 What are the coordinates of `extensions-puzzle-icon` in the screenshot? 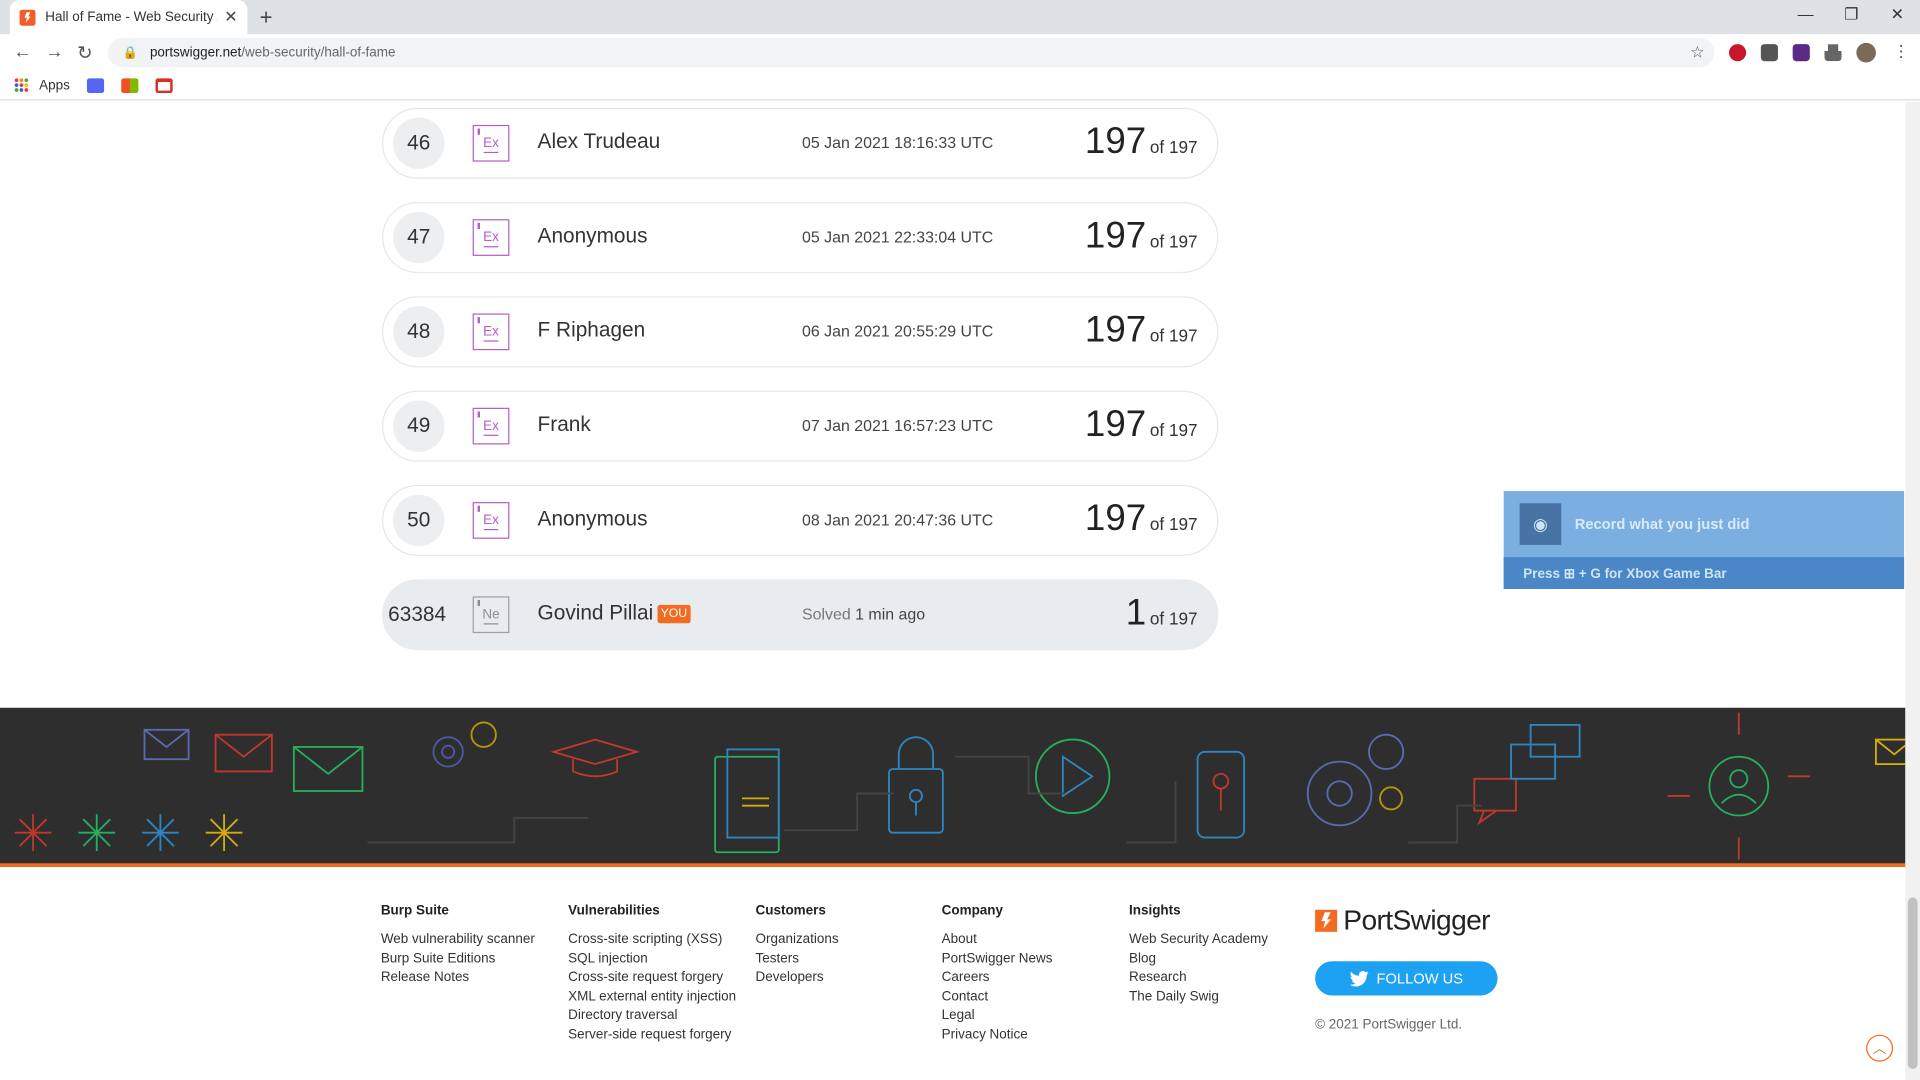 It's located at (1833, 53).